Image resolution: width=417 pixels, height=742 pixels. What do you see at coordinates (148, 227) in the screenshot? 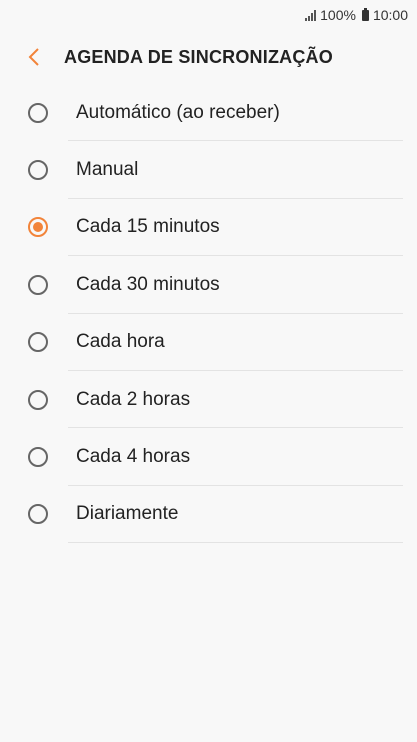
I see `option-label: Cada 15 minutos` at bounding box center [148, 227].